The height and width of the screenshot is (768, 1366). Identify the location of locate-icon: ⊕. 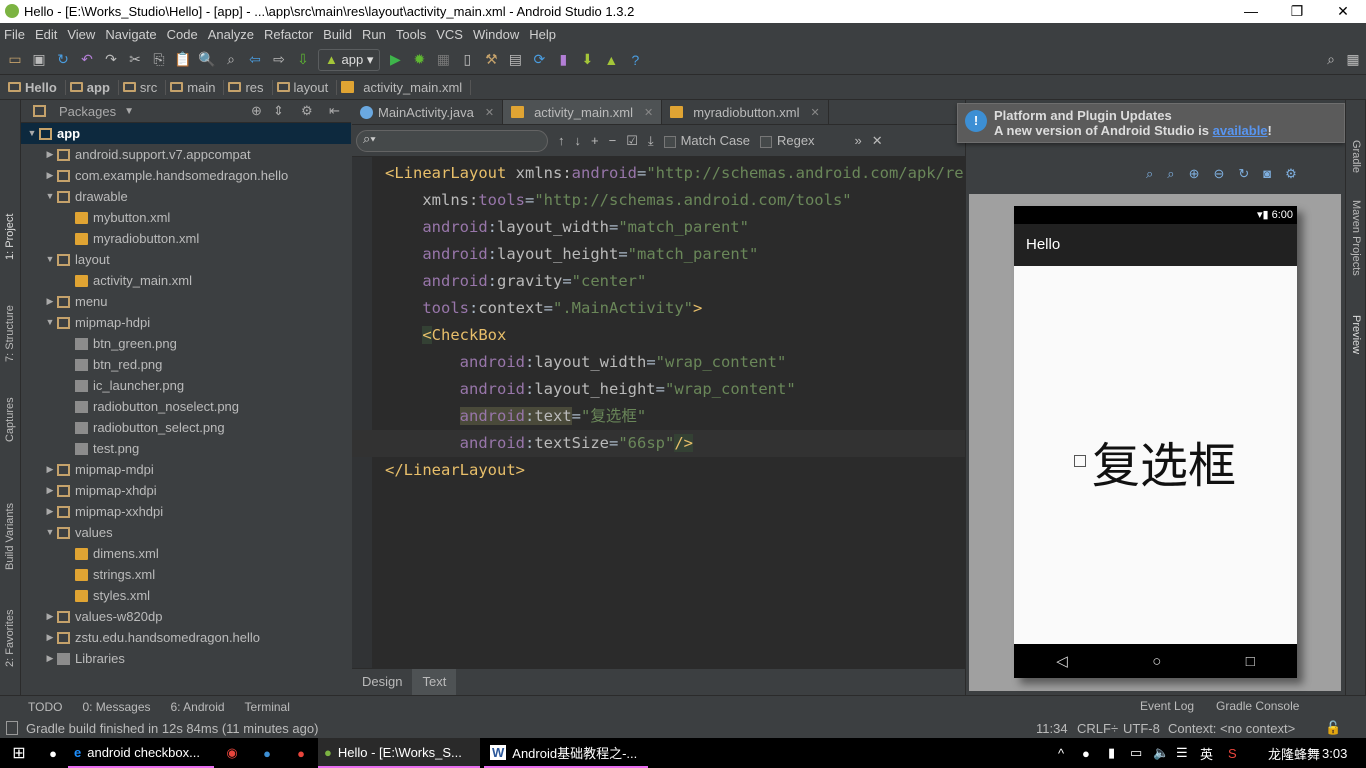
(256, 111).